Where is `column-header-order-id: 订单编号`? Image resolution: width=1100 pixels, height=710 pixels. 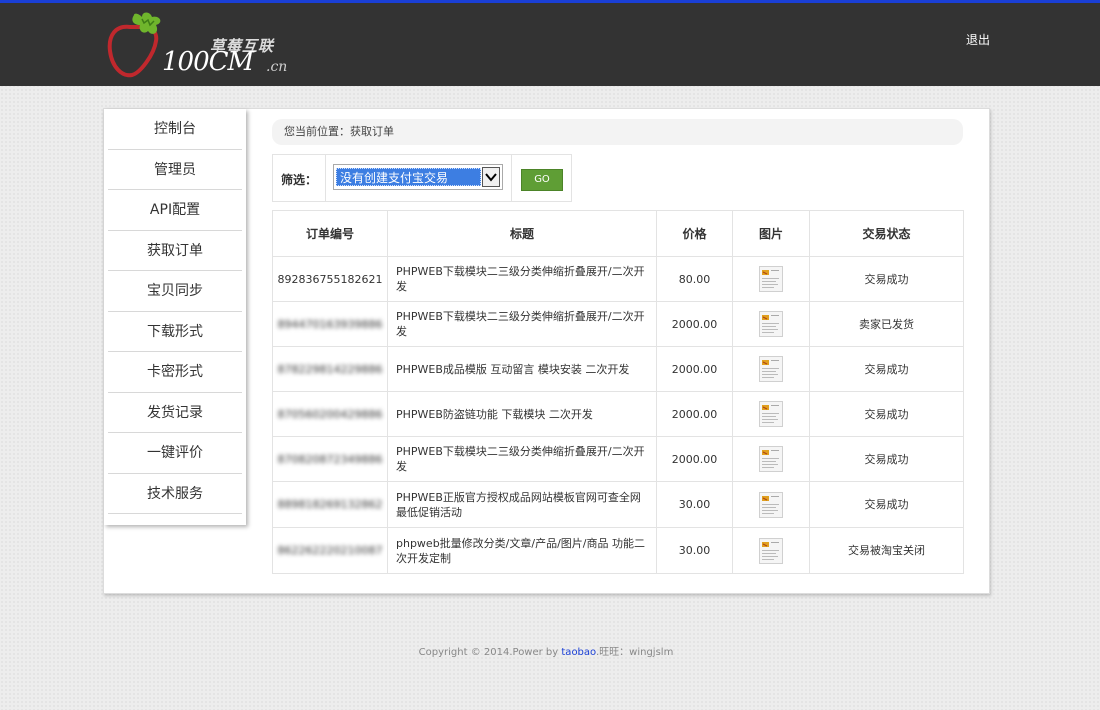 column-header-order-id: 订单编号 is located at coordinates (330, 233).